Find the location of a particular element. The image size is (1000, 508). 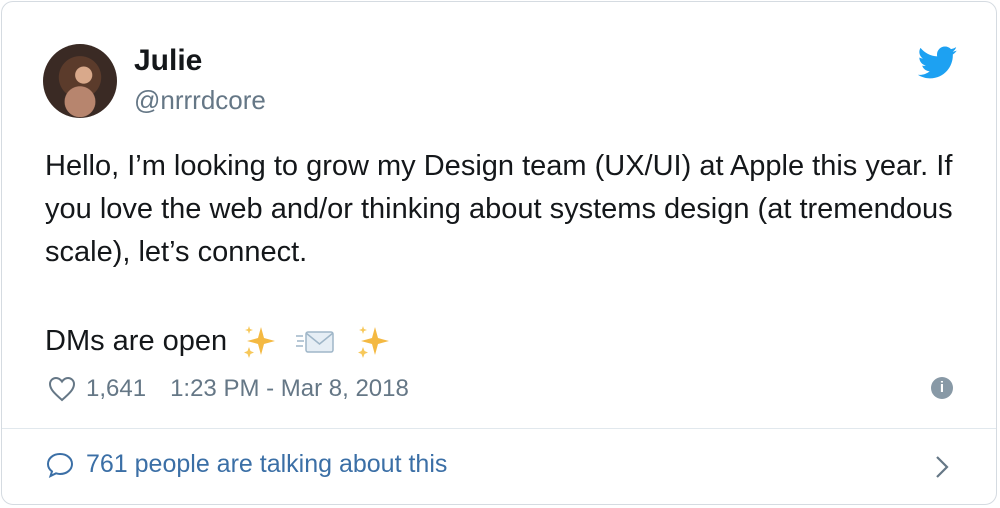

chevron-right-icon is located at coordinates (942, 467).